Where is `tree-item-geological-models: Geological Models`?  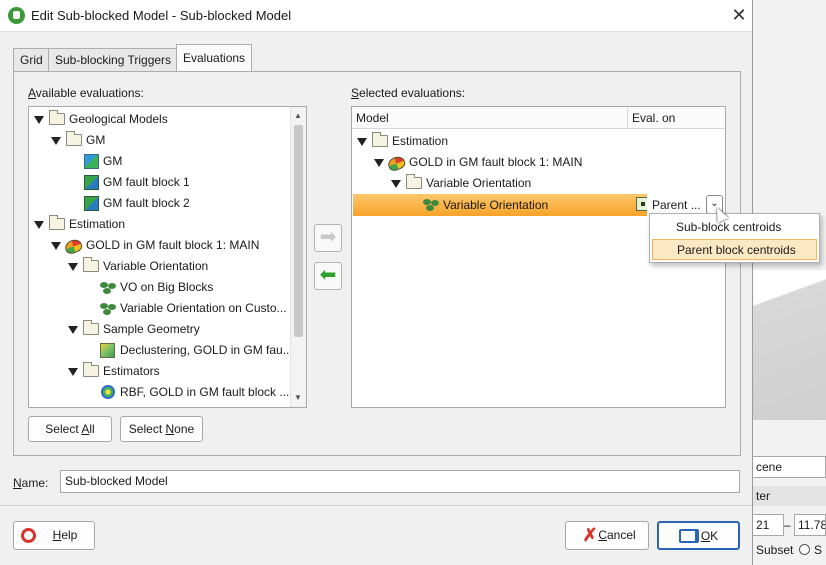
tree-item-geological-models: Geological Models is located at coordinates (159, 119).